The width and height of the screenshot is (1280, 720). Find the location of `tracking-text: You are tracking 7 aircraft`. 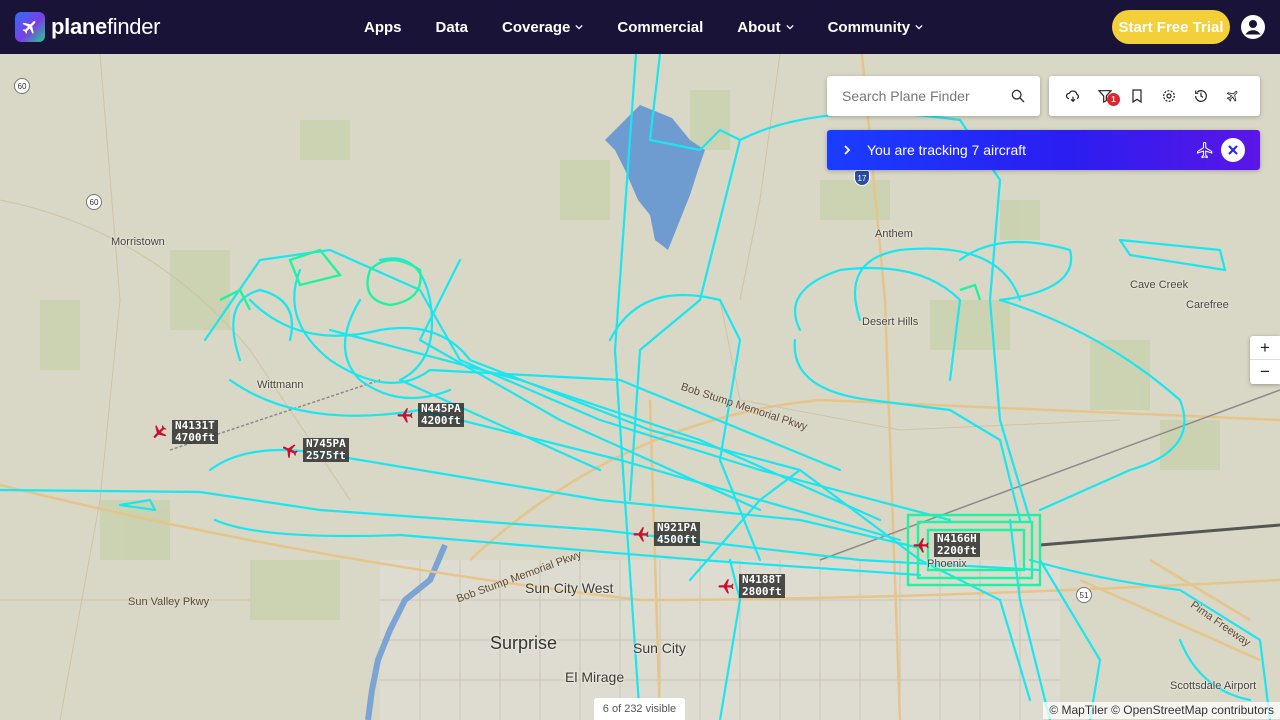

tracking-text: You are tracking 7 aircraft is located at coordinates (947, 150).